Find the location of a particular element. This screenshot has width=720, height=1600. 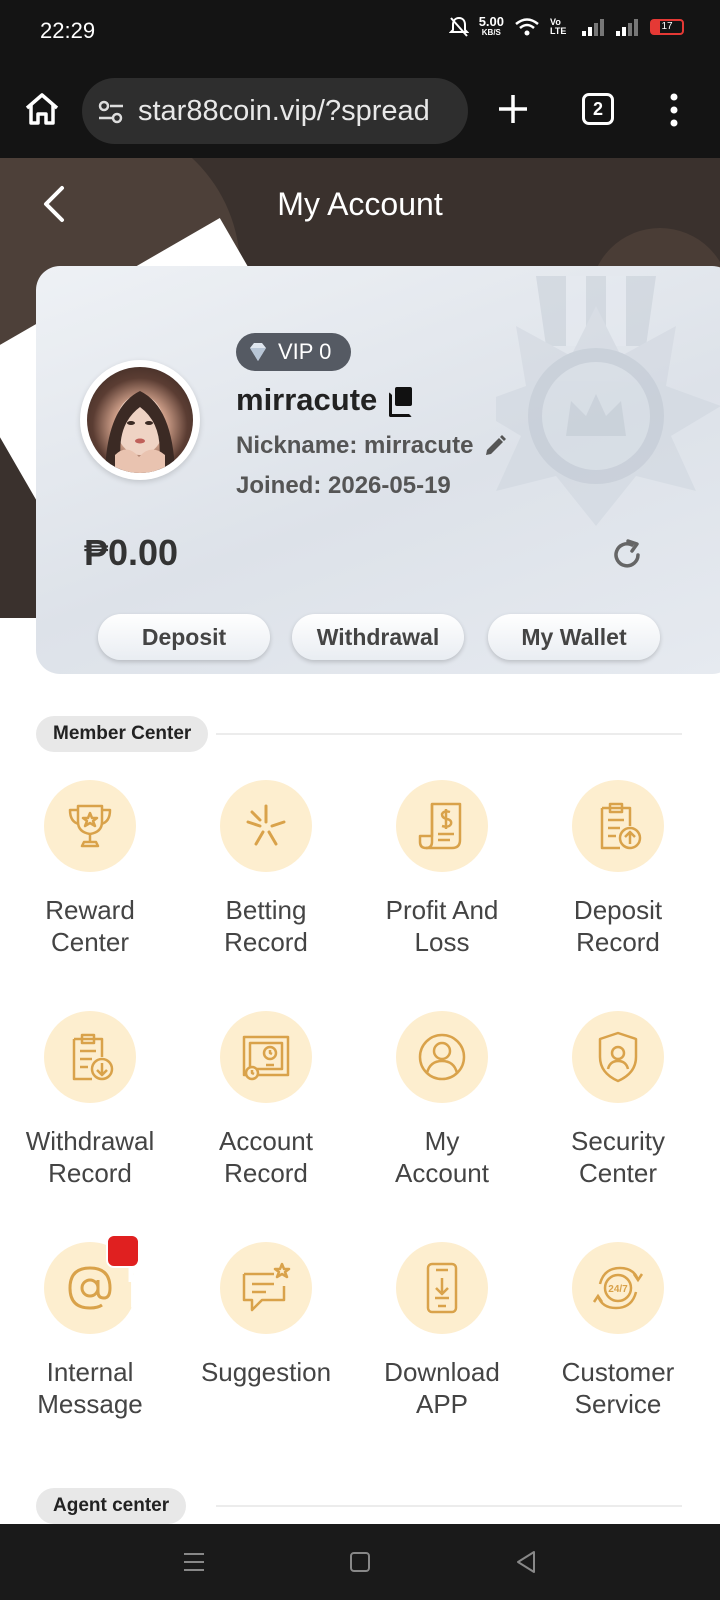

net-speed: 5.00 KB/S is located at coordinates (491, 25).